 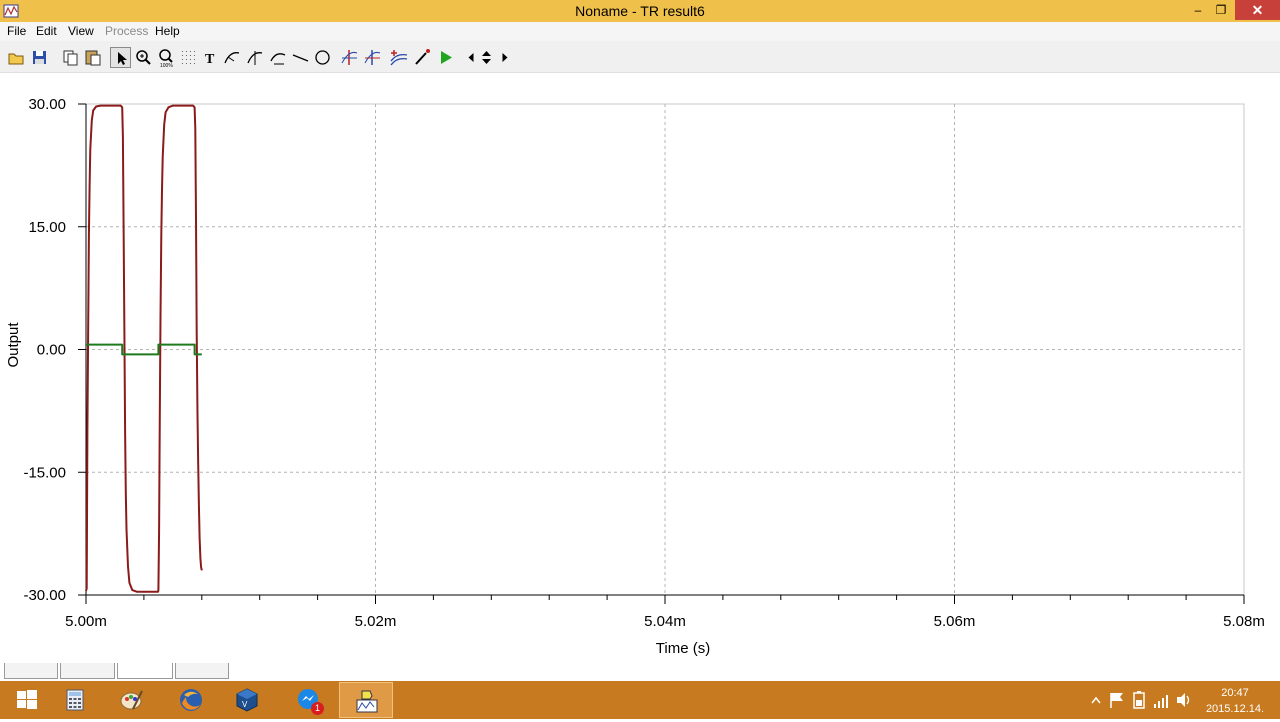 I want to click on open-folder-icon, so click(x=16, y=57).